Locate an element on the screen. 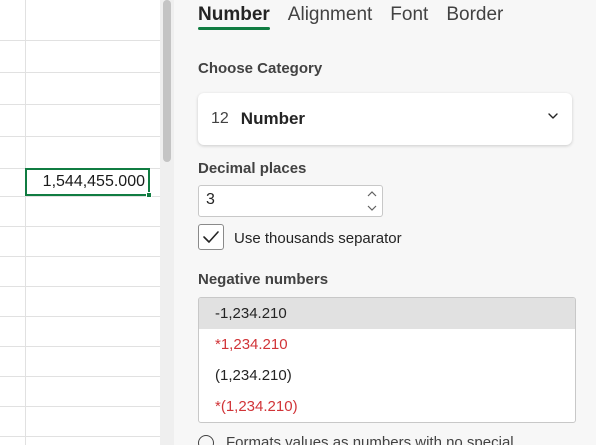 This screenshot has height=445, width=596. format-tabs: Number Alignment Font Border is located at coordinates (350, 16).